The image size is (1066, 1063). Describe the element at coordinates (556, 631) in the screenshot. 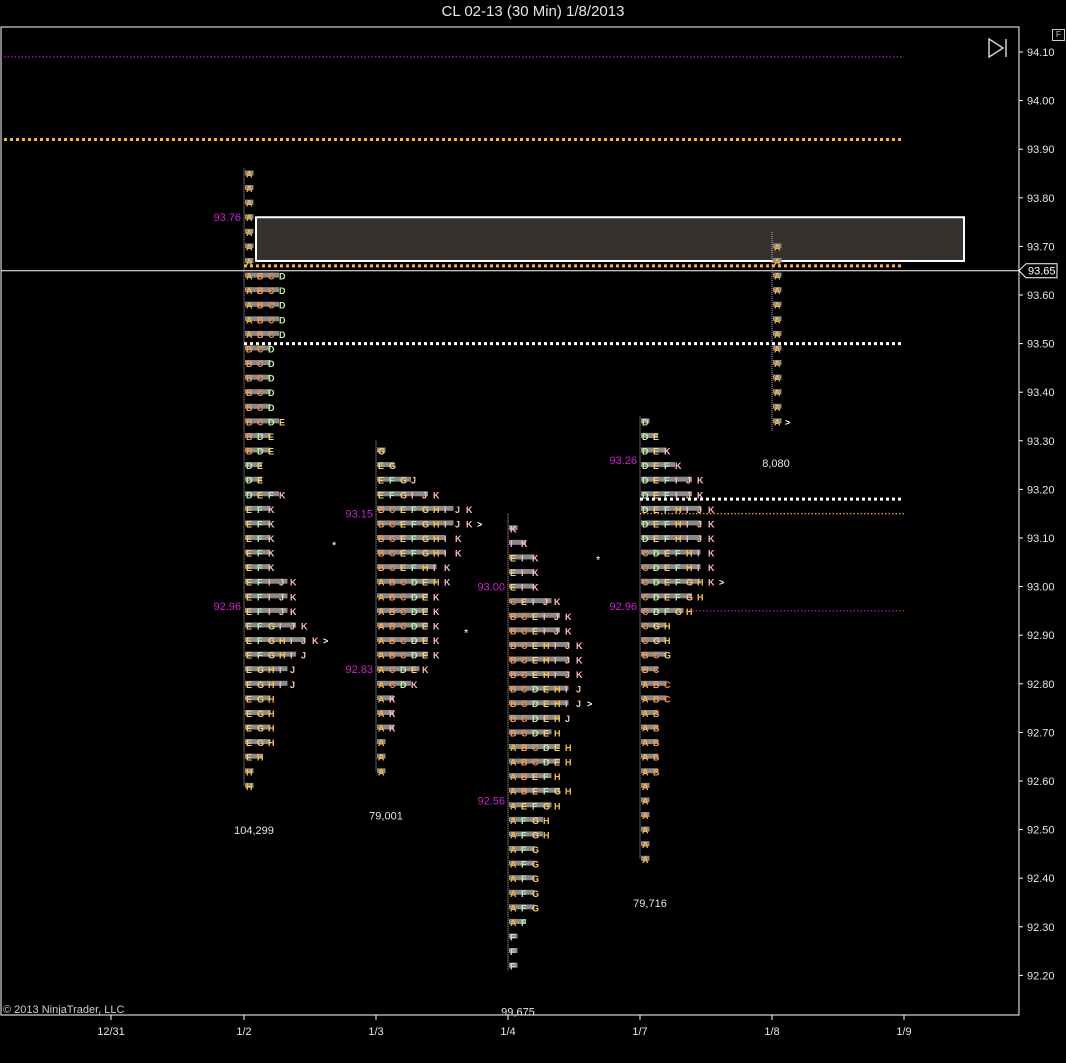

I see `tpo-letter: J` at that location.